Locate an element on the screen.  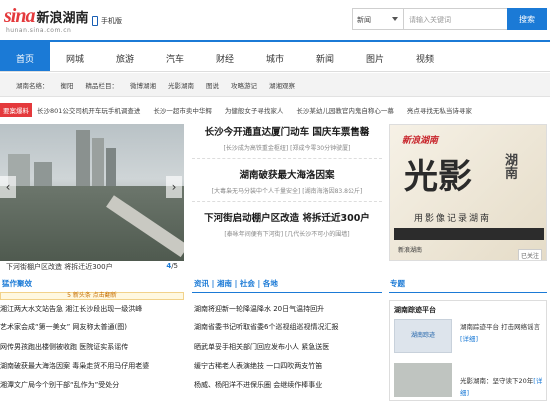
sub-nav: 湖南名络： 衡阳 精品栏目： 微博湖湘 光影湖南 图说 攻略游记 湖湘观察 is located at coordinates (275, 85).